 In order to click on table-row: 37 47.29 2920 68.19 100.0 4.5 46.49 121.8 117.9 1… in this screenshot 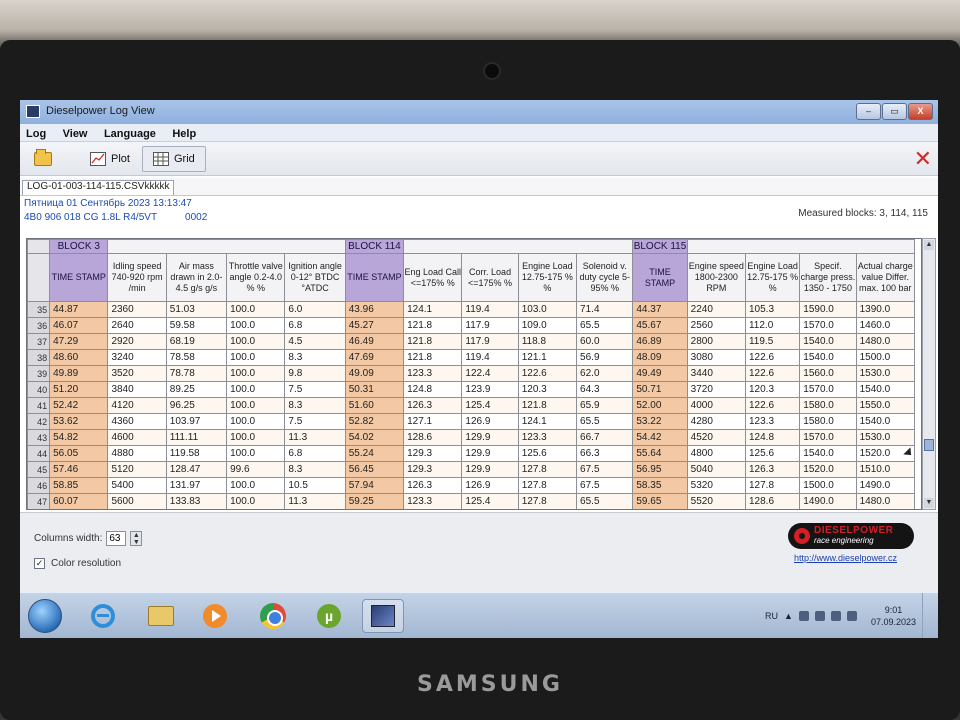, I will do `click(471, 341)`.